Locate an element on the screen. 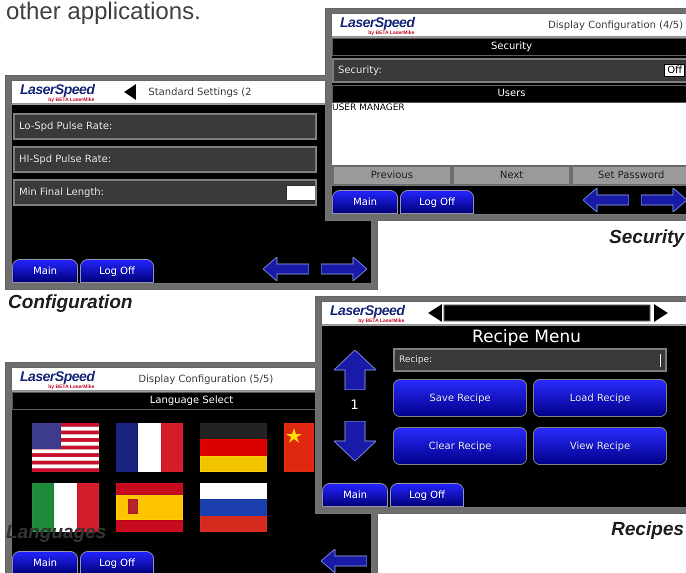  scroll-bar-drawing is located at coordinates (548, 313).